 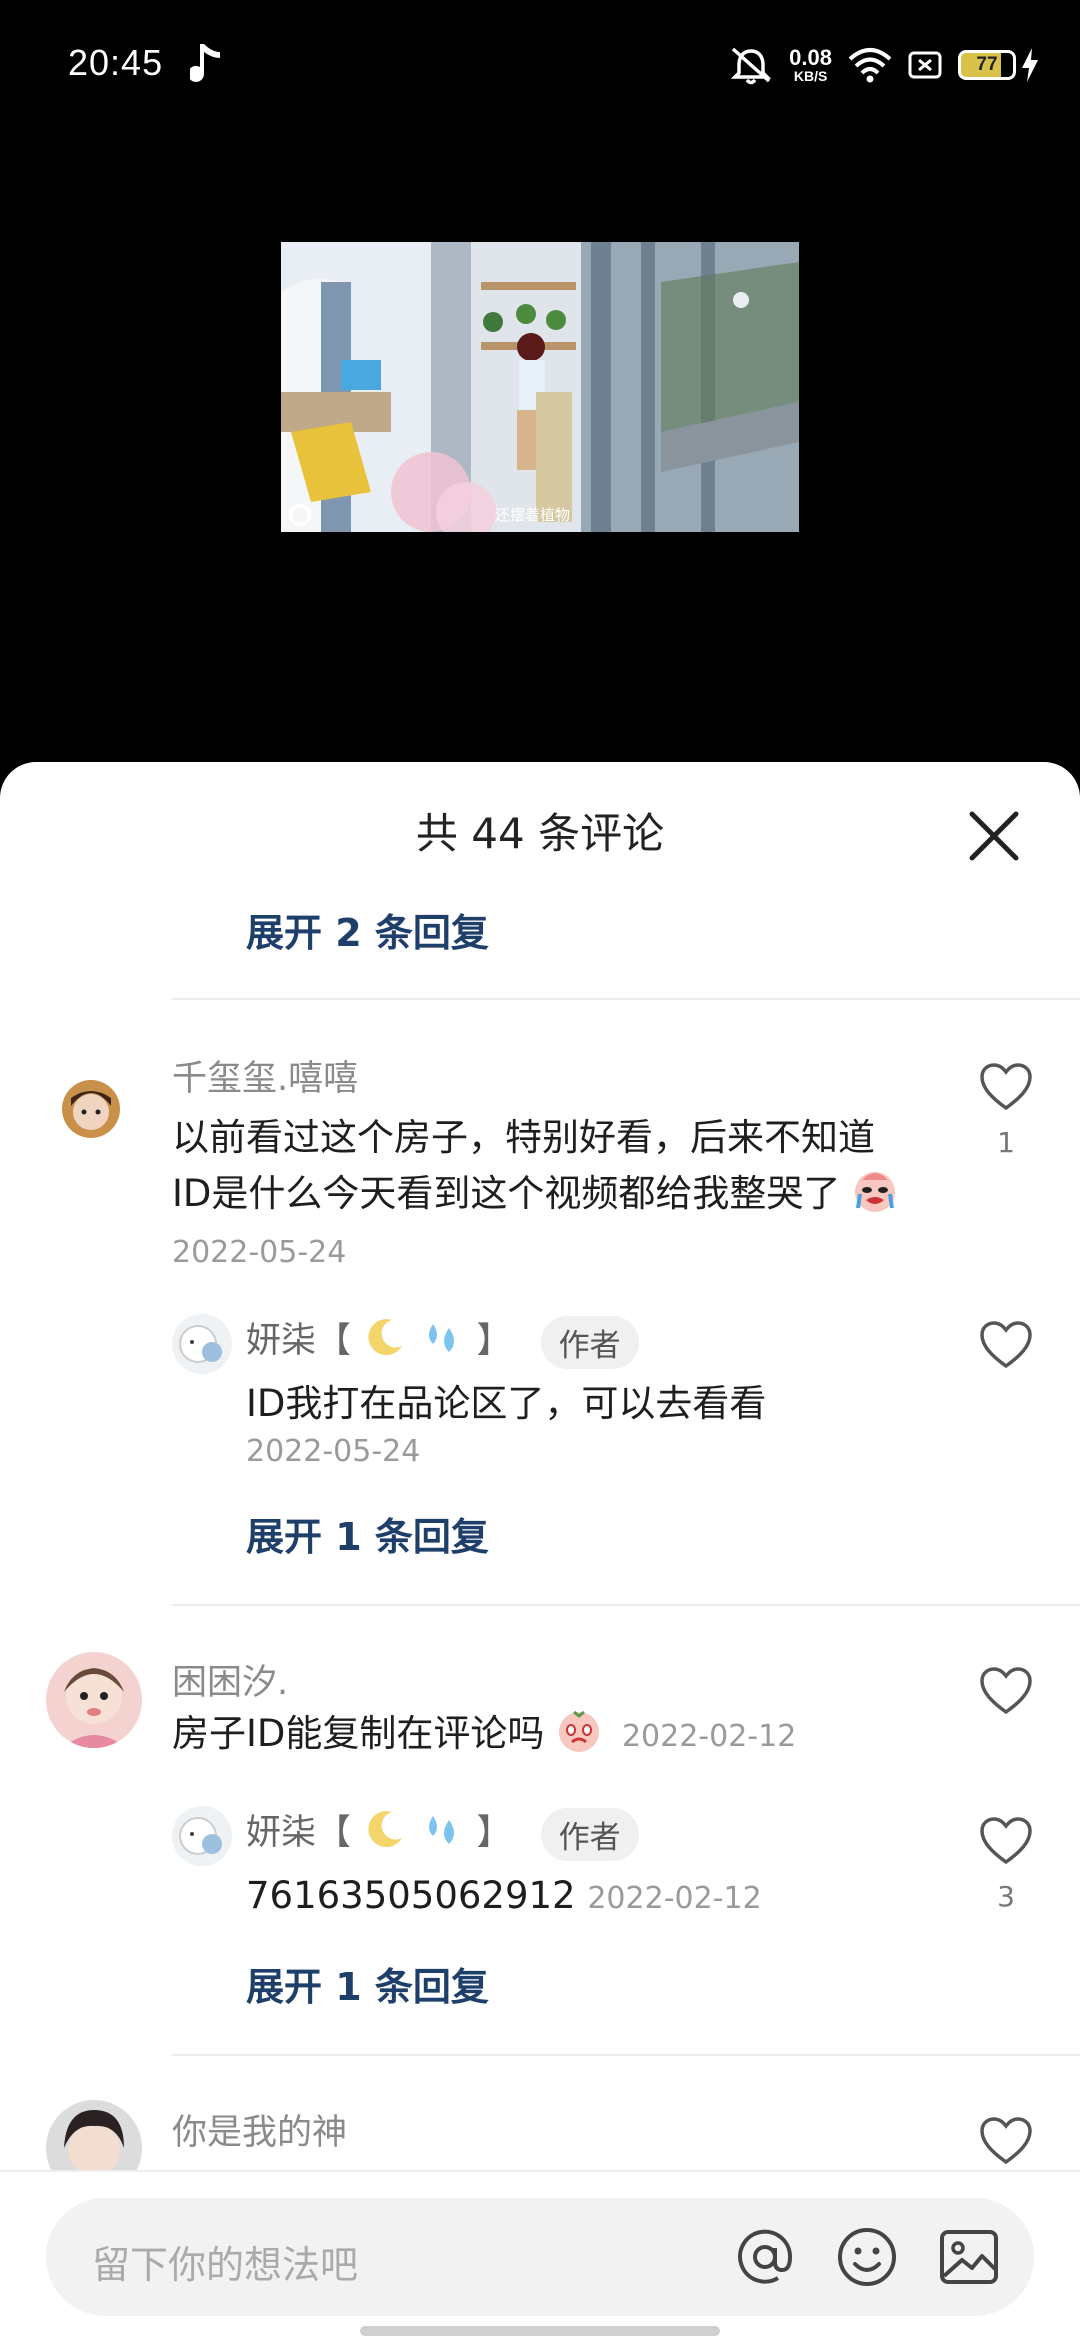 I want to click on image-icon, so click(x=969, y=2257).